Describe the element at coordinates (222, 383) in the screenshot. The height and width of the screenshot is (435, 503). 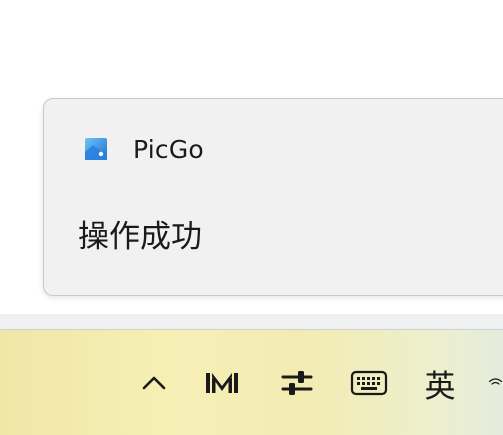
I see `app-tray-icon` at that location.